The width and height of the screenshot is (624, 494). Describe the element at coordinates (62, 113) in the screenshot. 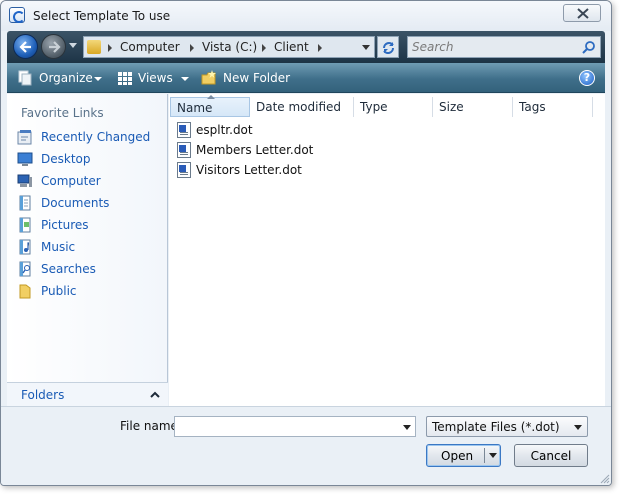

I see `favorite-links-heading: Favorite Links` at that location.